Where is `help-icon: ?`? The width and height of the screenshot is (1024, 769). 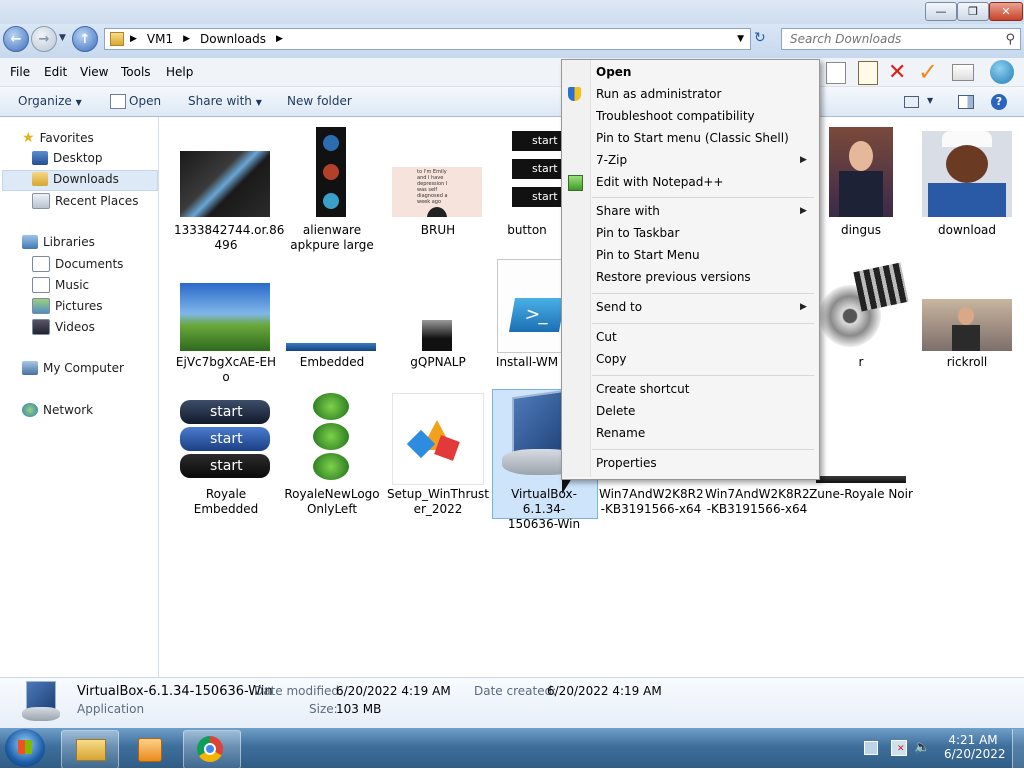 help-icon: ? is located at coordinates (999, 102).